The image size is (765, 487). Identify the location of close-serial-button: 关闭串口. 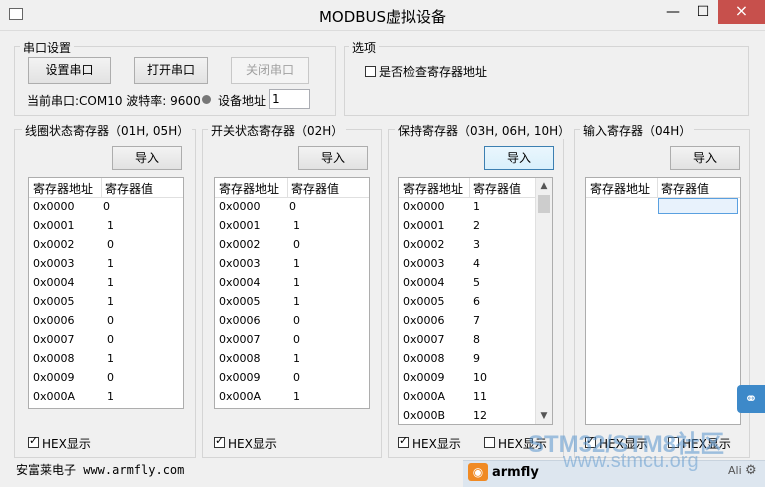
(270, 70).